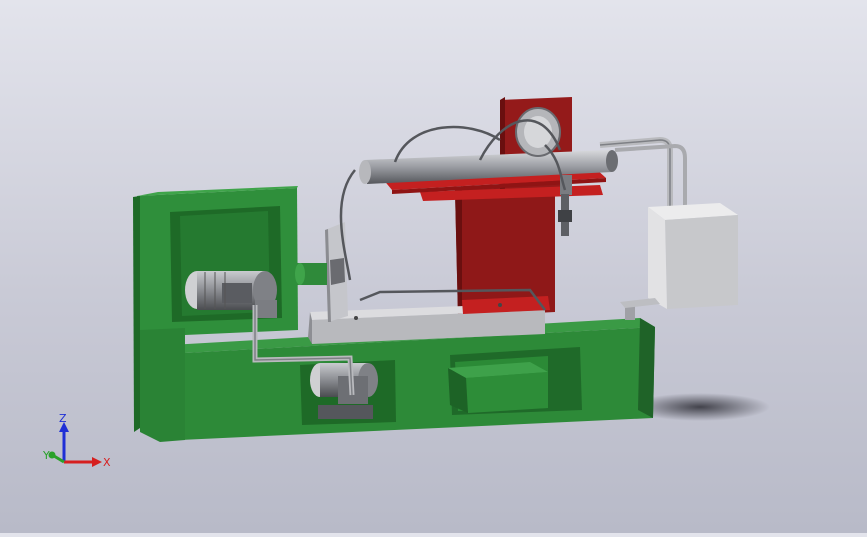  I want to click on crank-handle, so click(640, 309).